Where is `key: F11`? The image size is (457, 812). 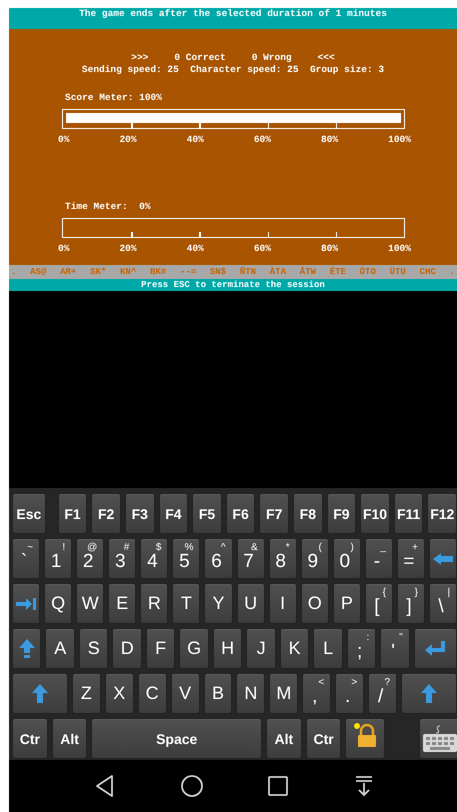
key: F11 is located at coordinates (409, 513).